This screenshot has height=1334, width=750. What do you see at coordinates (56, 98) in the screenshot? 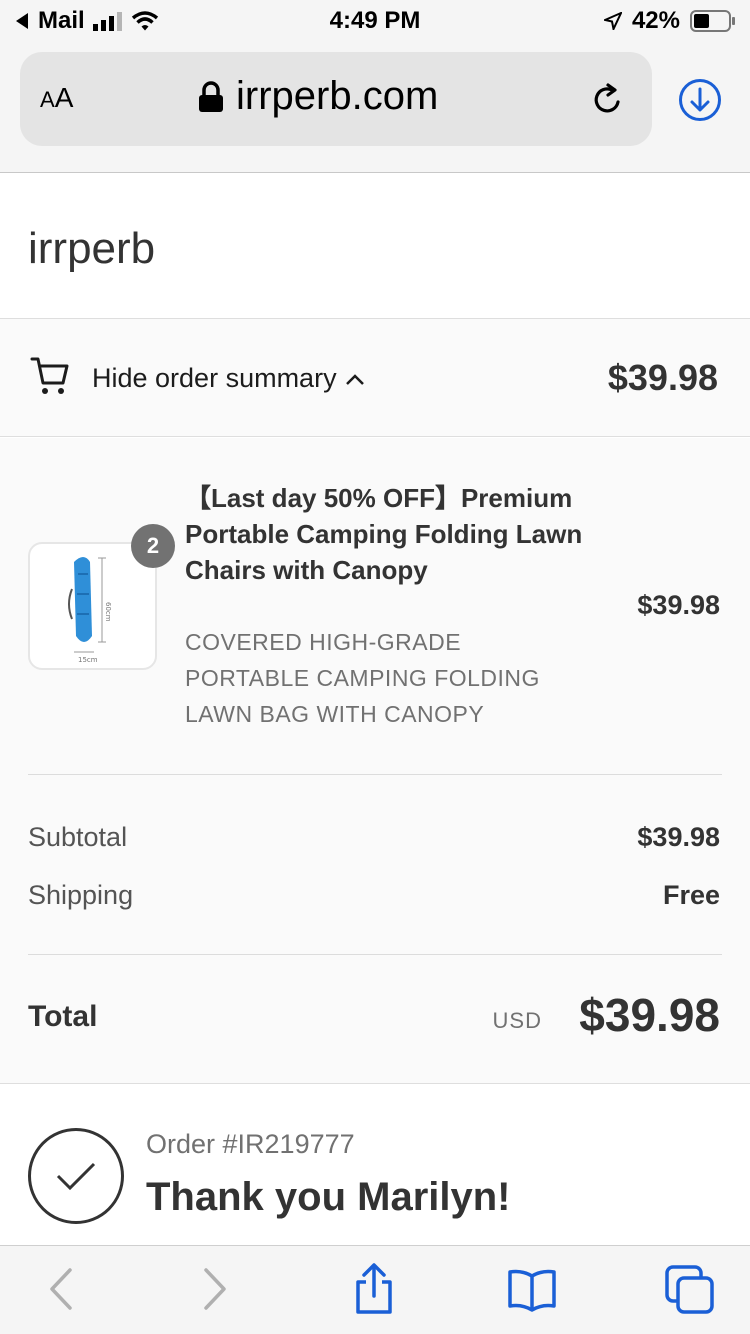
I see `text-size-button: AA` at bounding box center [56, 98].